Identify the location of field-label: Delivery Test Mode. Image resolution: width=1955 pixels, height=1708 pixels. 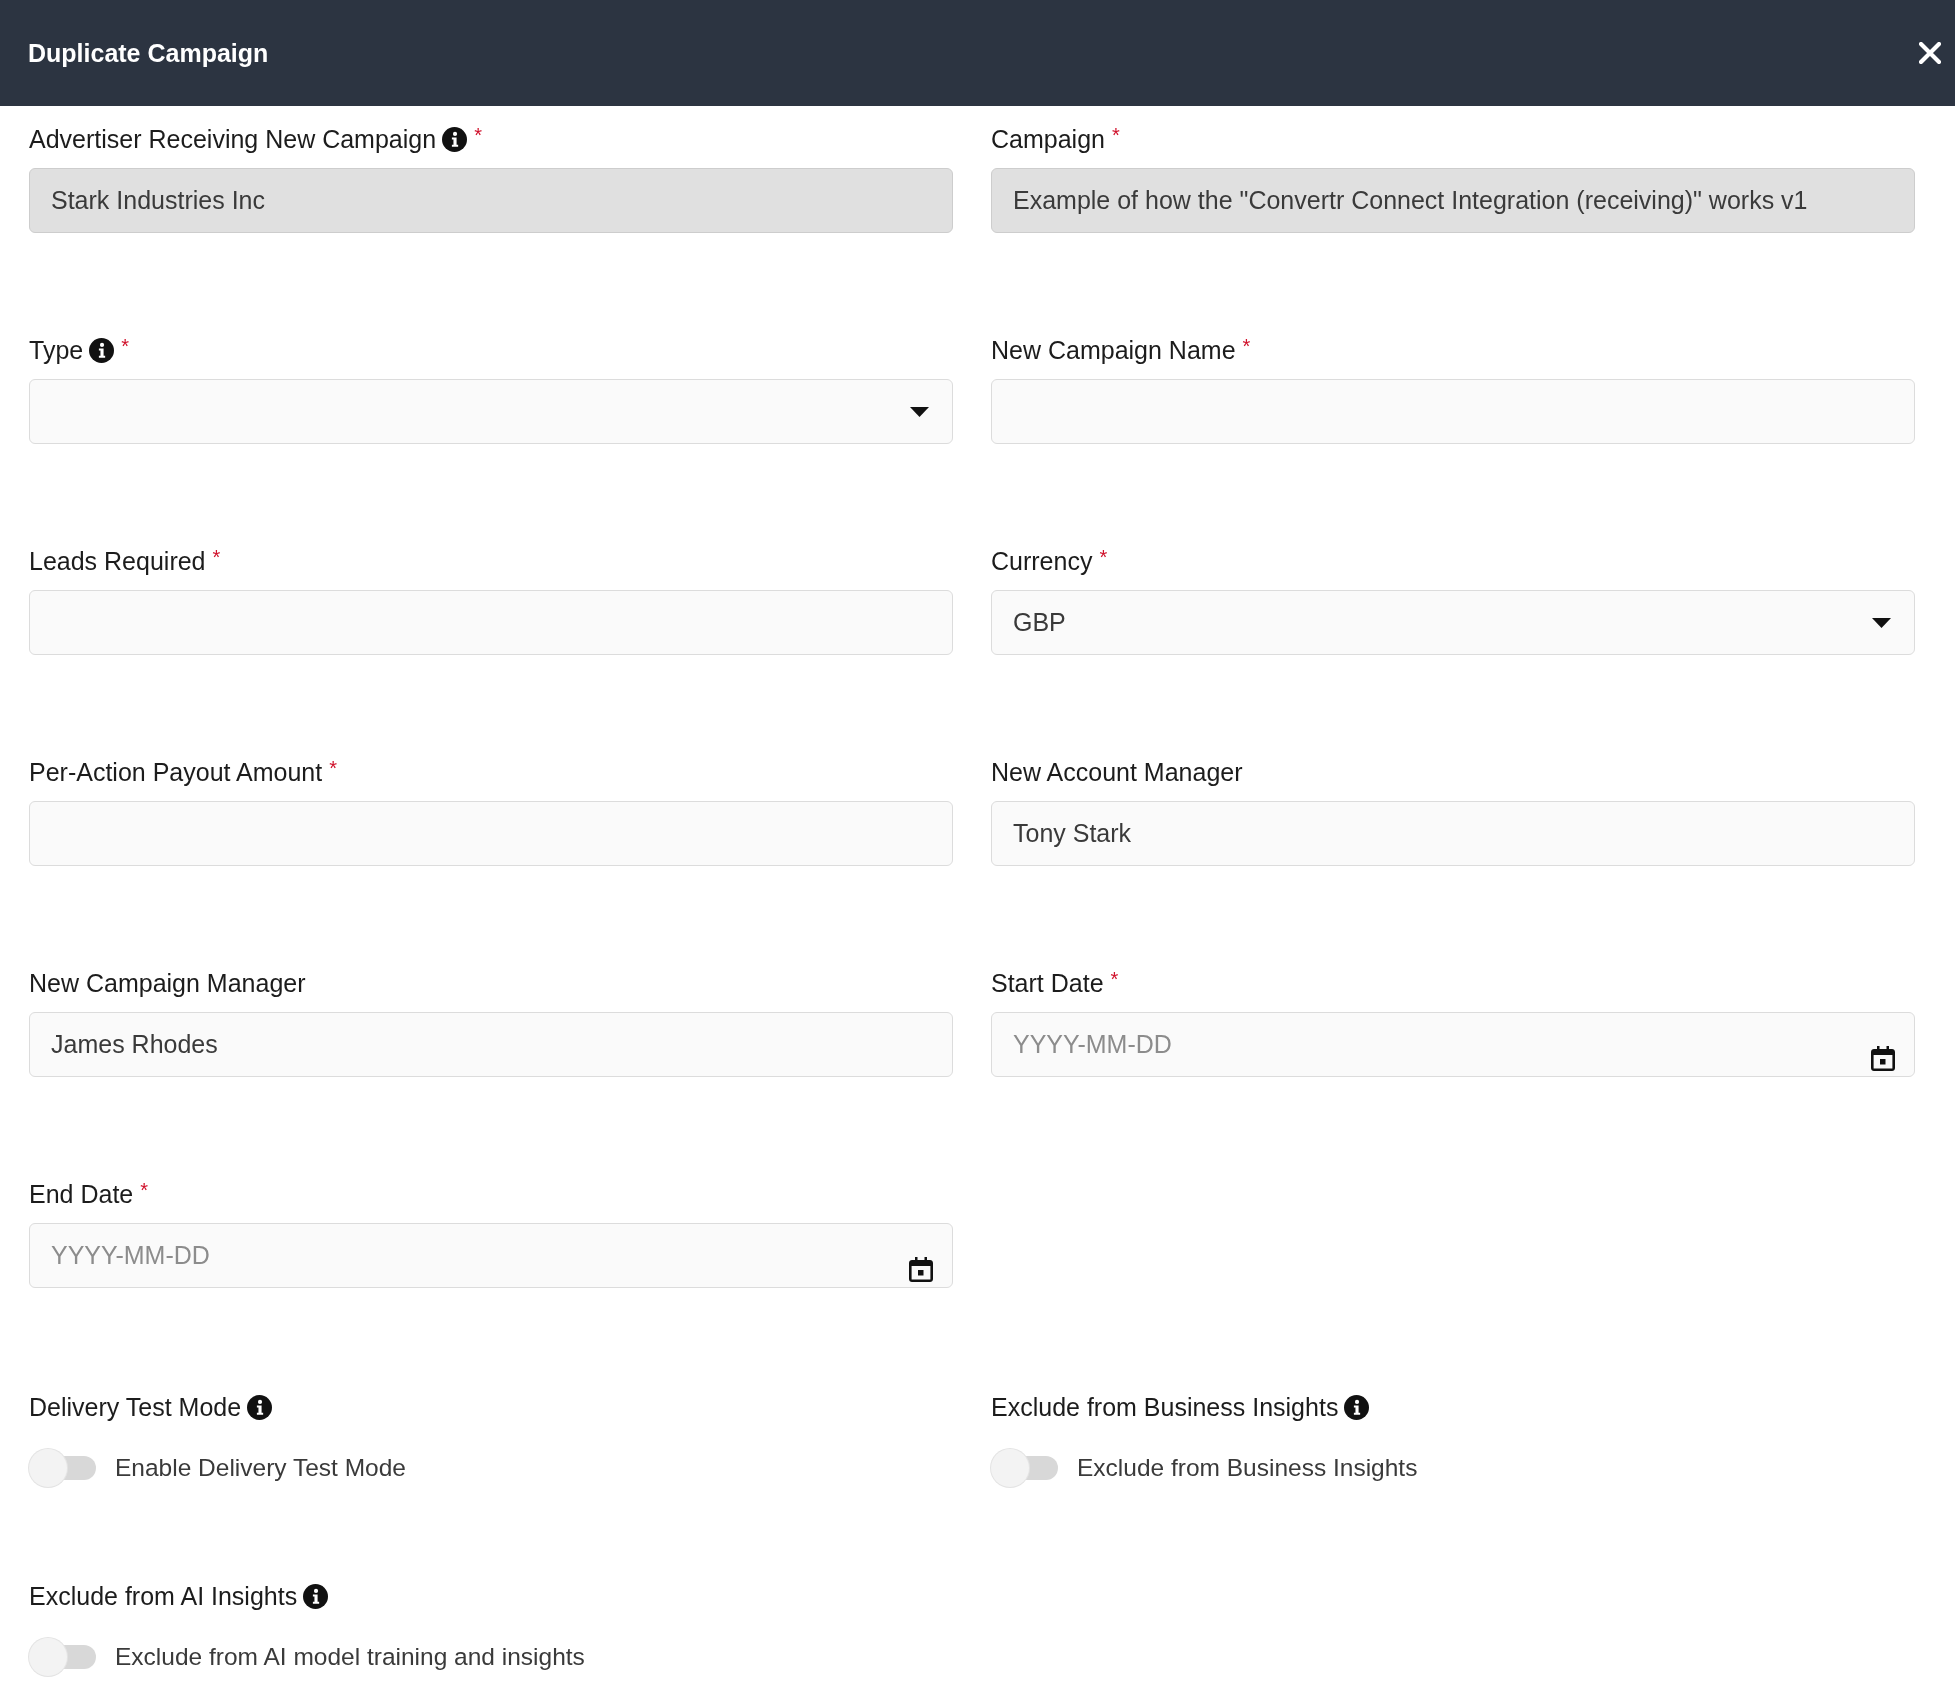
(135, 1407).